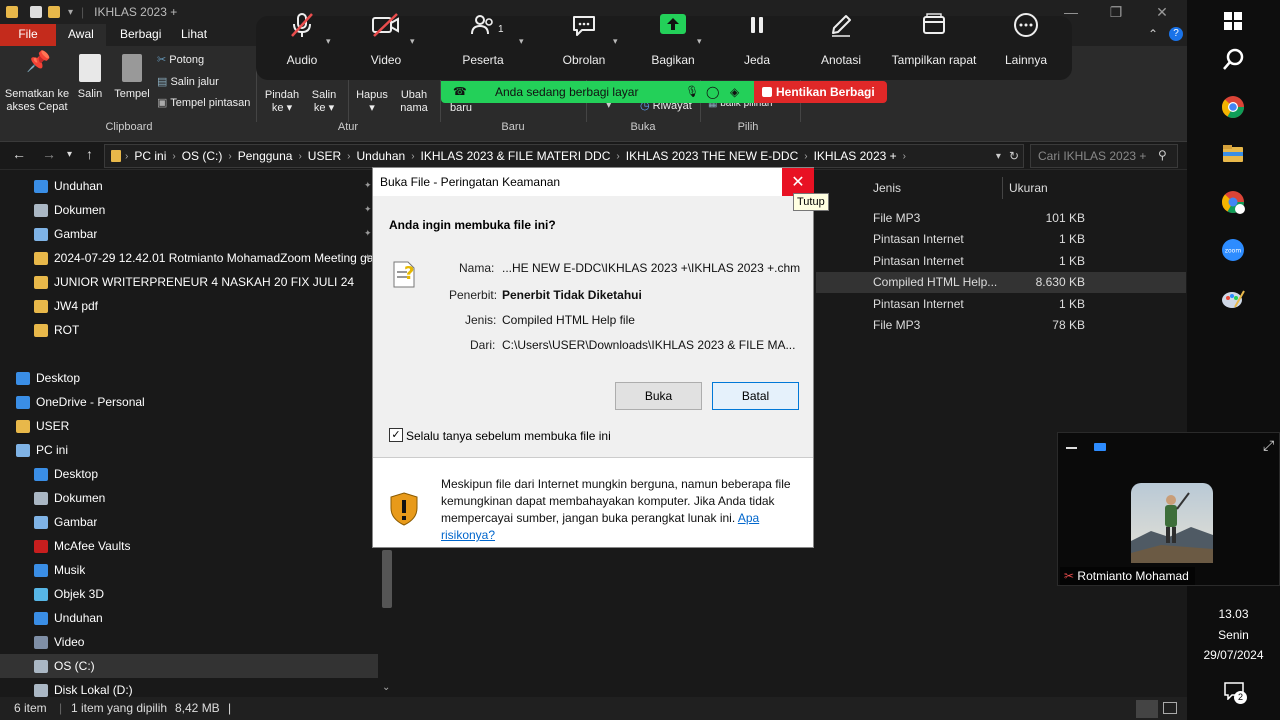 This screenshot has height=720, width=1280. I want to click on paste-shortcut-button: ▣ Tempel pintasan, so click(203, 103).